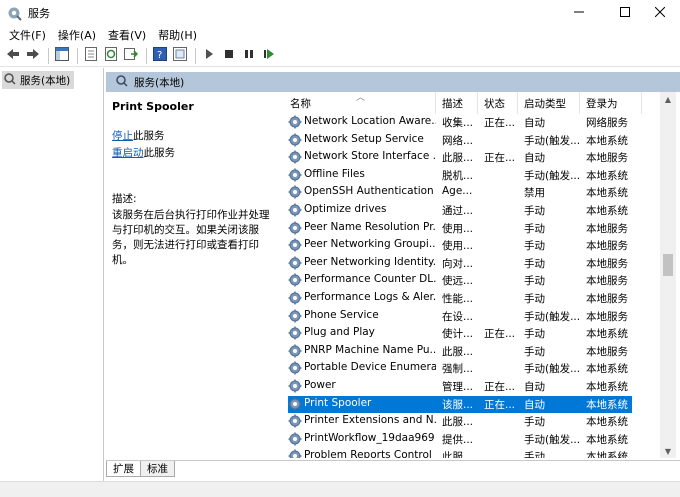 This screenshot has height=497, width=680. Describe the element at coordinates (123, 469) in the screenshot. I see `tab-extended: 扩展` at that location.